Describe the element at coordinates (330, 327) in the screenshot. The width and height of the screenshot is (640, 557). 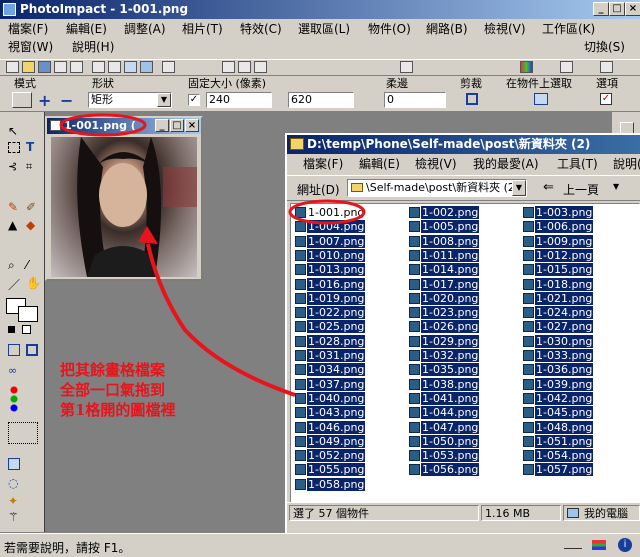
I see `file-item: 1-025.png` at that location.